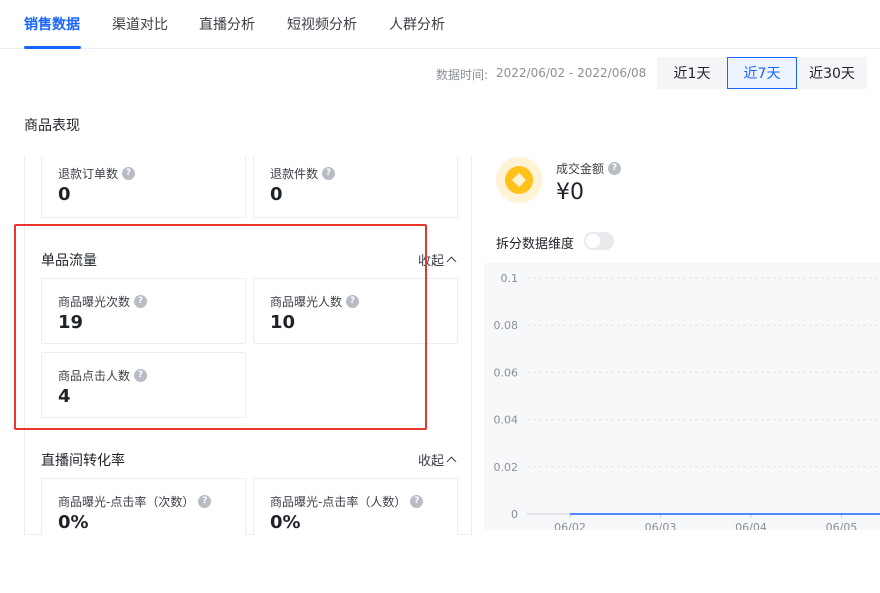 This screenshot has height=593, width=880. What do you see at coordinates (52, 24) in the screenshot?
I see `tab-sales-data: 销售数据` at bounding box center [52, 24].